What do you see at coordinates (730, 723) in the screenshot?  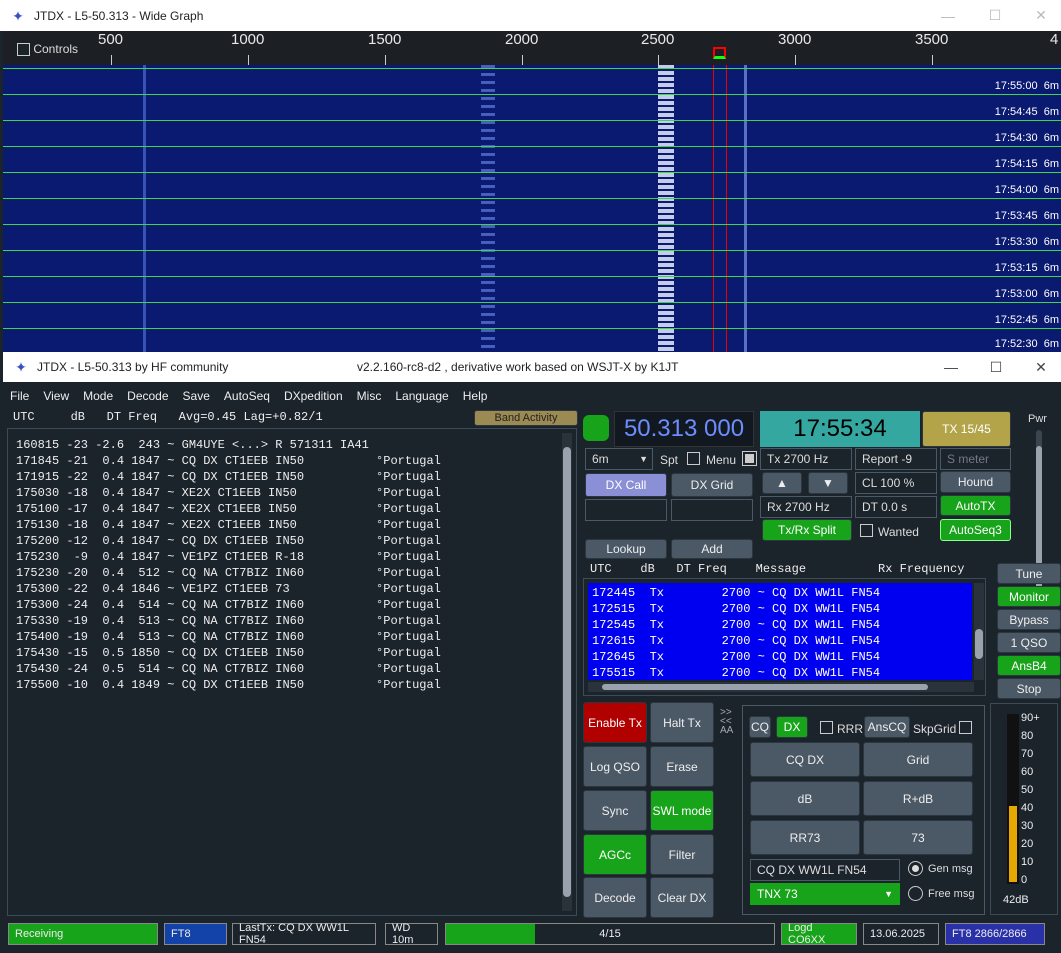 I see `sequence-arrows-icon: >> << AA` at bounding box center [730, 723].